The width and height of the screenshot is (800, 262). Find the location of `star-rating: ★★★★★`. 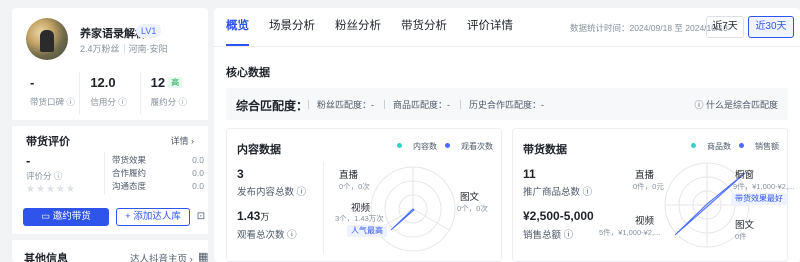

star-rating: ★★★★★ is located at coordinates (51, 189).